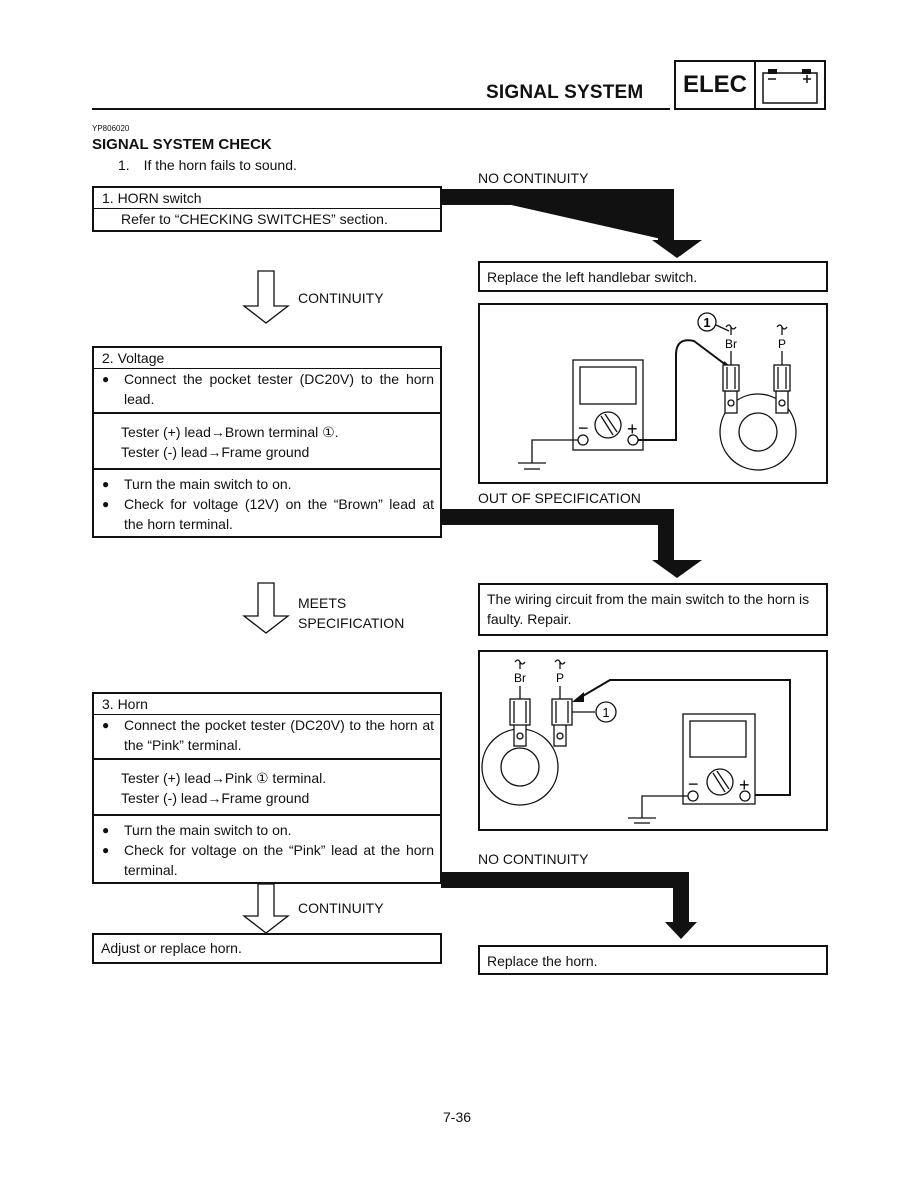 Image resolution: width=918 pixels, height=1188 pixels. I want to click on meets-spec-arrow, so click(266, 608).